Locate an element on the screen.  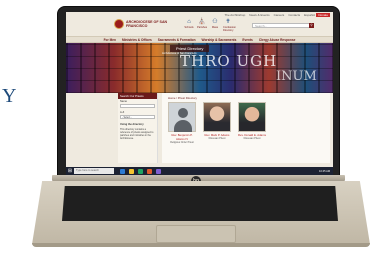
quick-link-parishes: ⛪ Parishes is located at coordinates (202, 25).